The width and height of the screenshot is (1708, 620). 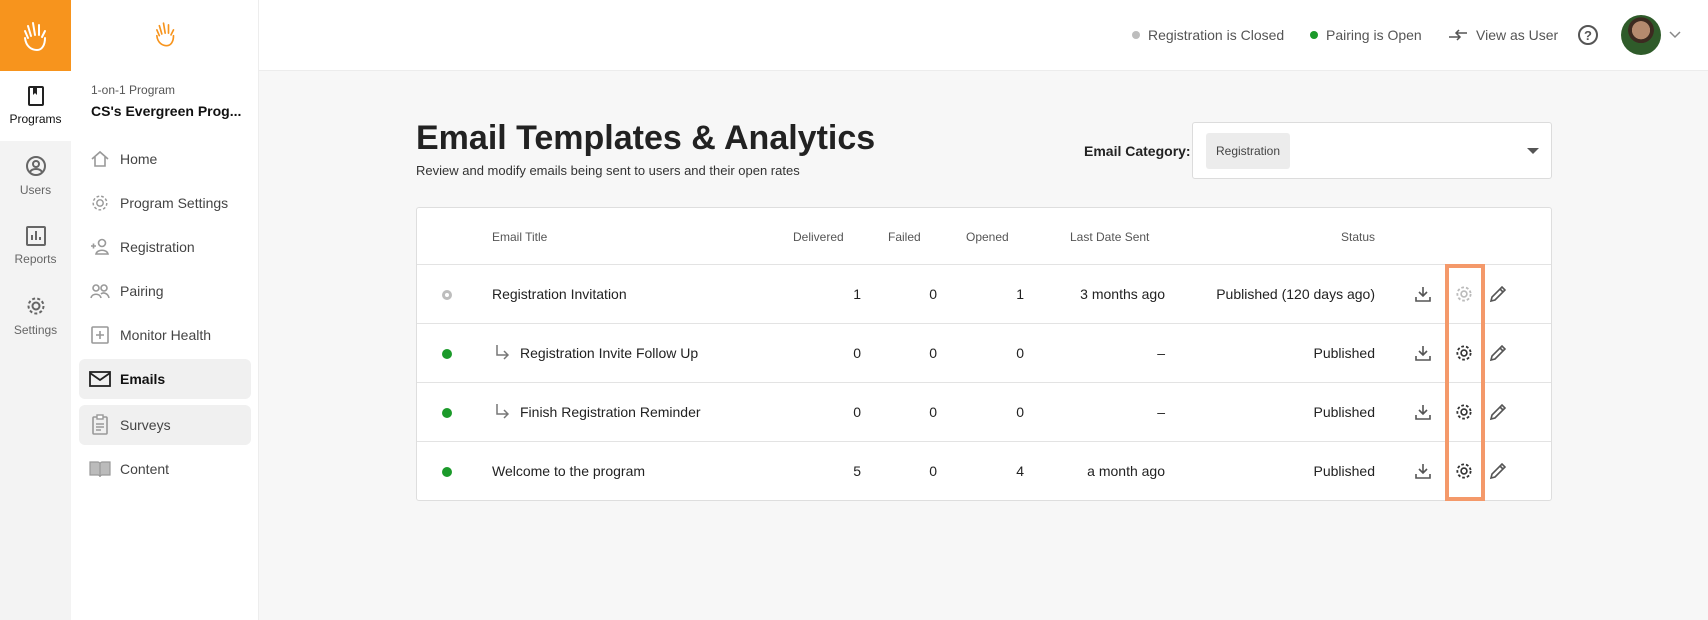 What do you see at coordinates (1458, 35) in the screenshot?
I see `switch-icon` at bounding box center [1458, 35].